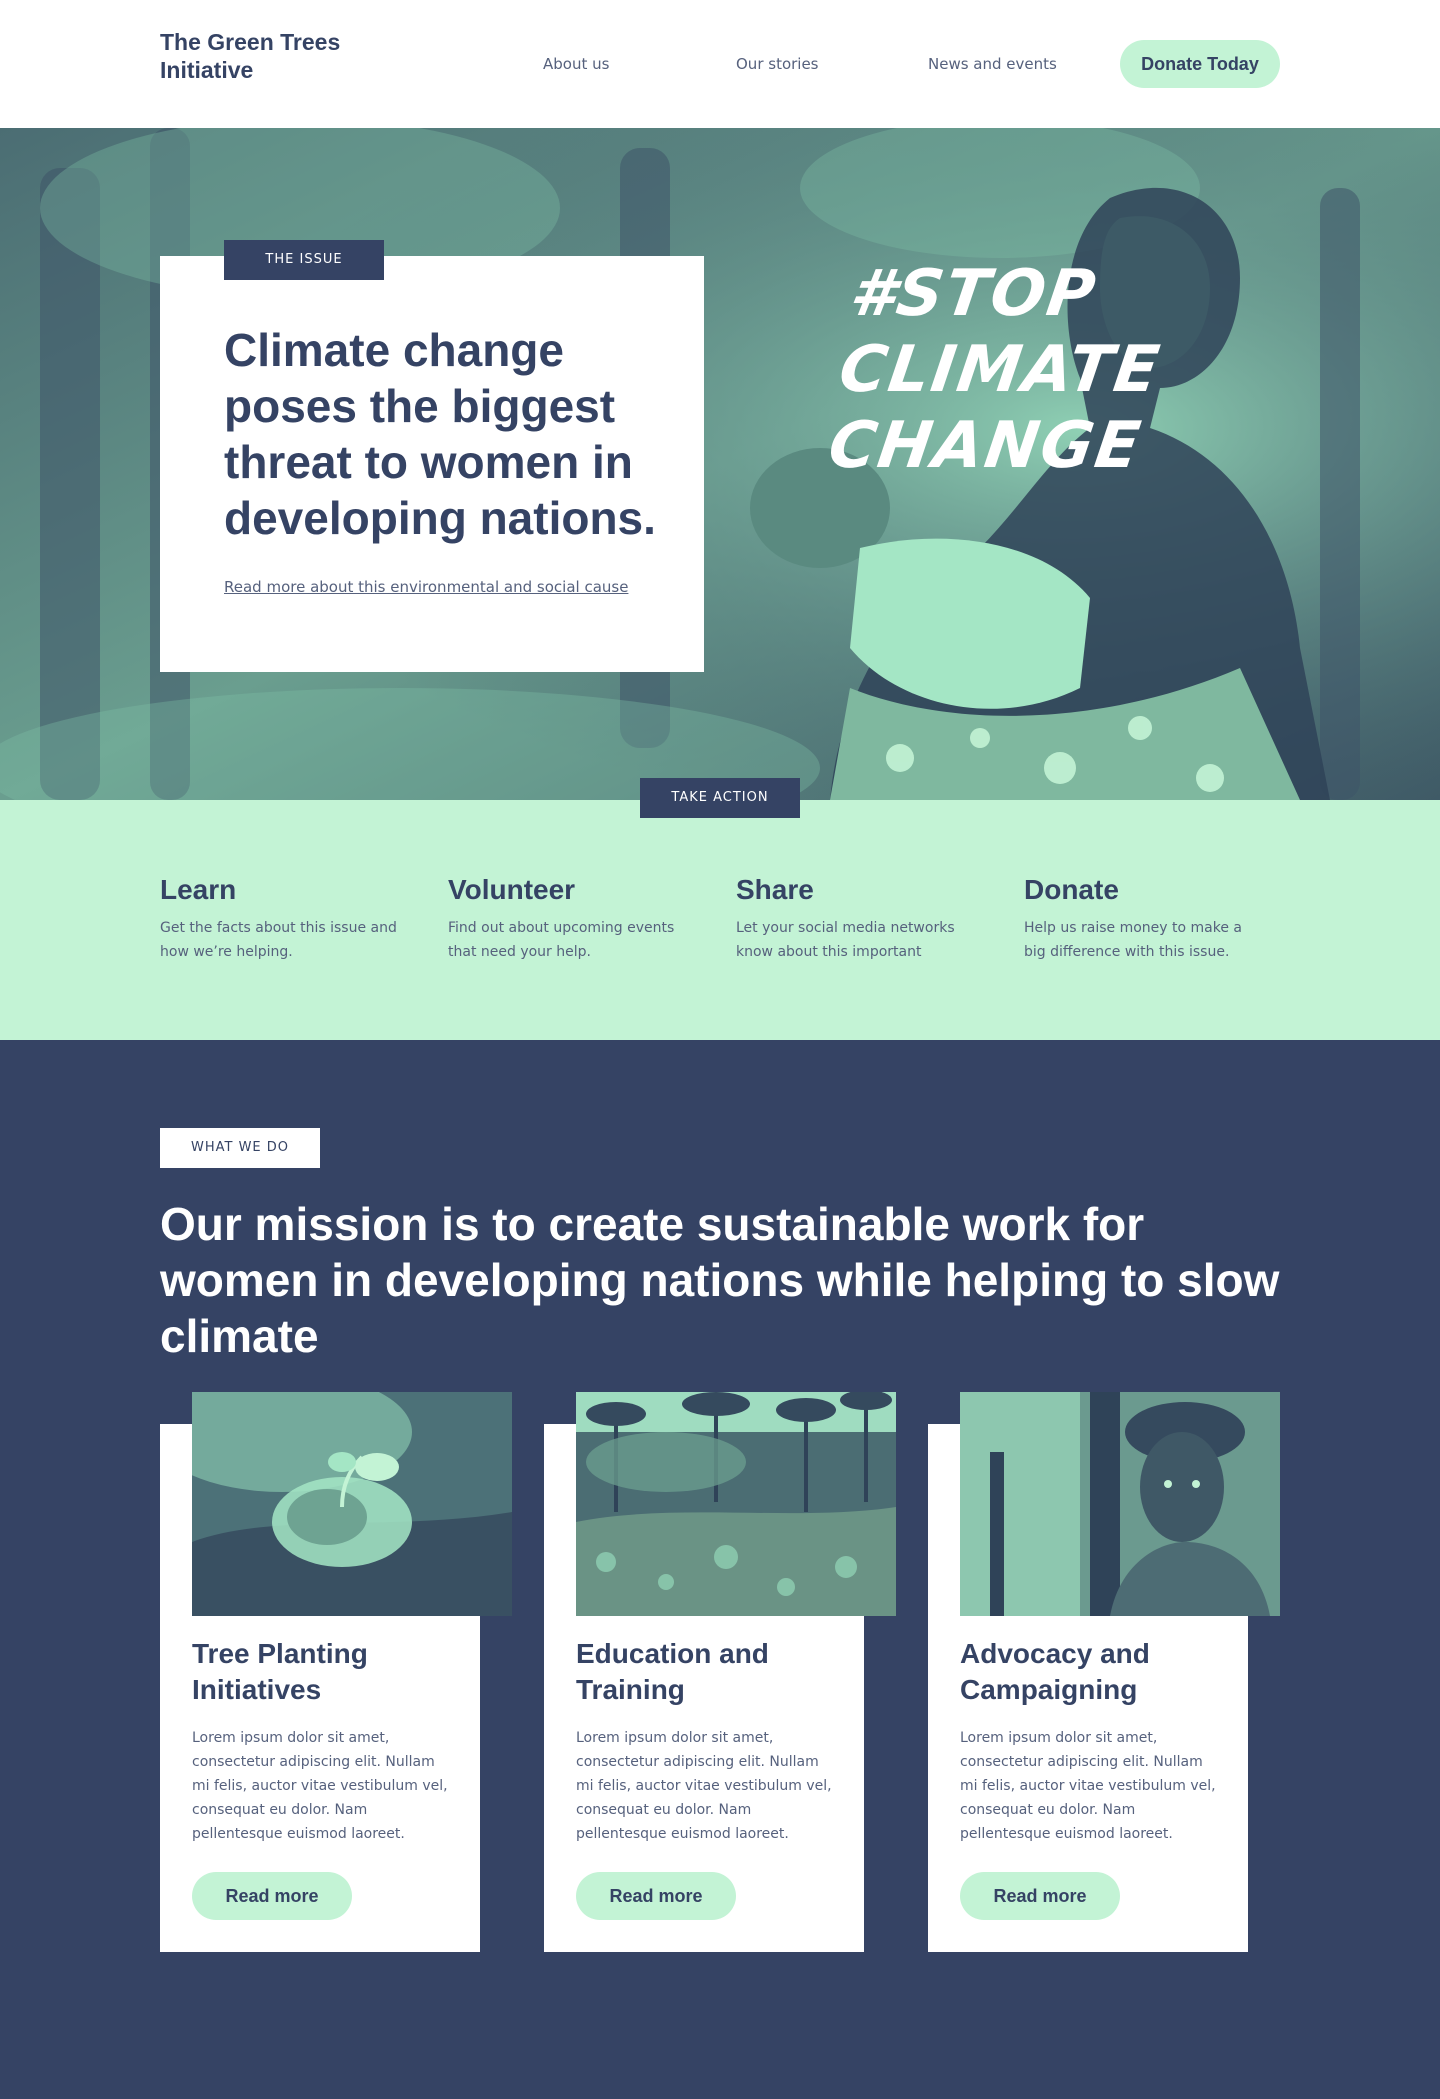  I want to click on nav-our-stories: Our stories, so click(777, 64).